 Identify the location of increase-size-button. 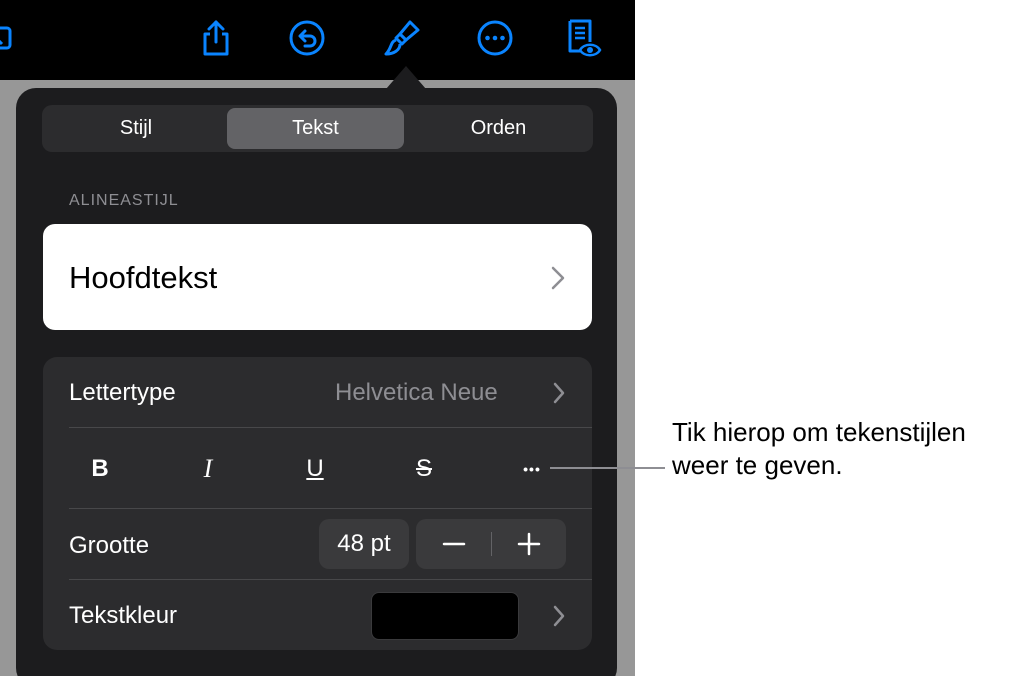
(528, 544).